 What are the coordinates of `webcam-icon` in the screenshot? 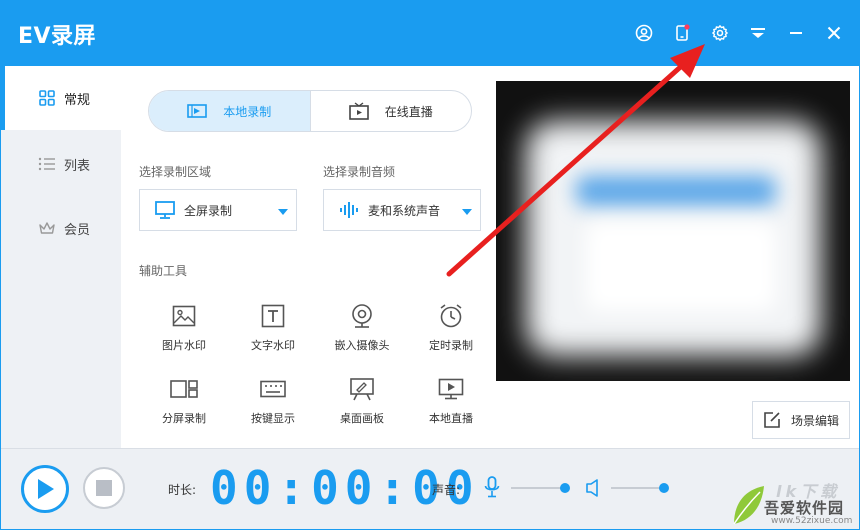 It's located at (362, 316).